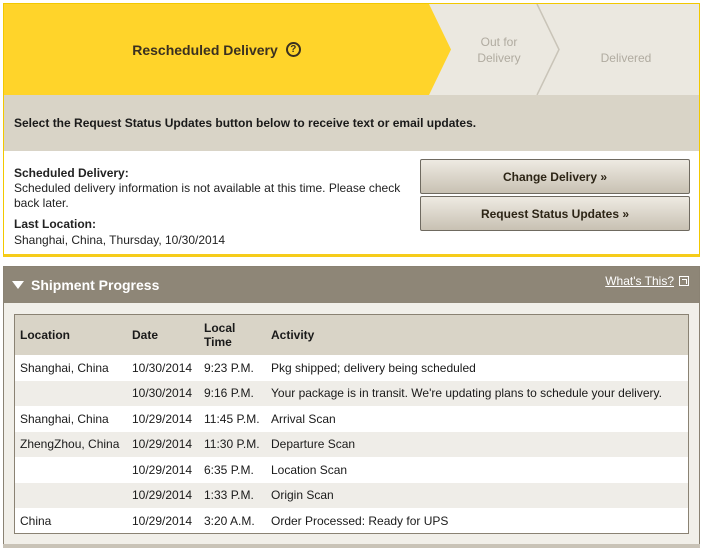  Describe the element at coordinates (293, 335) in the screenshot. I see `column-header-activity: Activity` at that location.